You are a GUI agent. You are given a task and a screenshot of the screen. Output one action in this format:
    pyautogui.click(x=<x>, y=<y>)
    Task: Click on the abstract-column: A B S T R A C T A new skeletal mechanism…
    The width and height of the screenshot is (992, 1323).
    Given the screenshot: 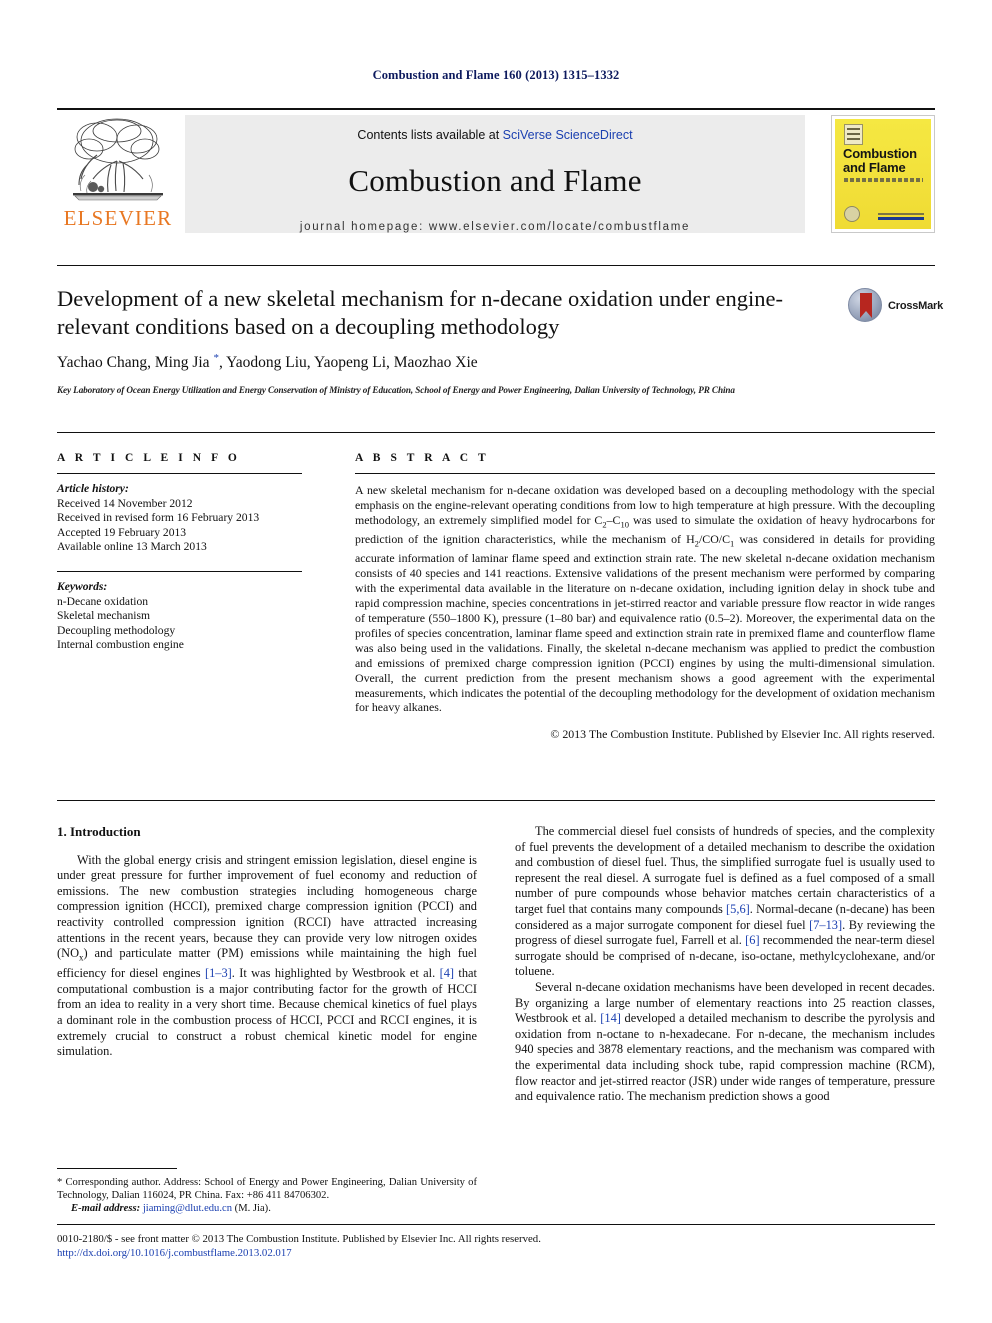 What is the action you would take?
    pyautogui.click(x=645, y=597)
    